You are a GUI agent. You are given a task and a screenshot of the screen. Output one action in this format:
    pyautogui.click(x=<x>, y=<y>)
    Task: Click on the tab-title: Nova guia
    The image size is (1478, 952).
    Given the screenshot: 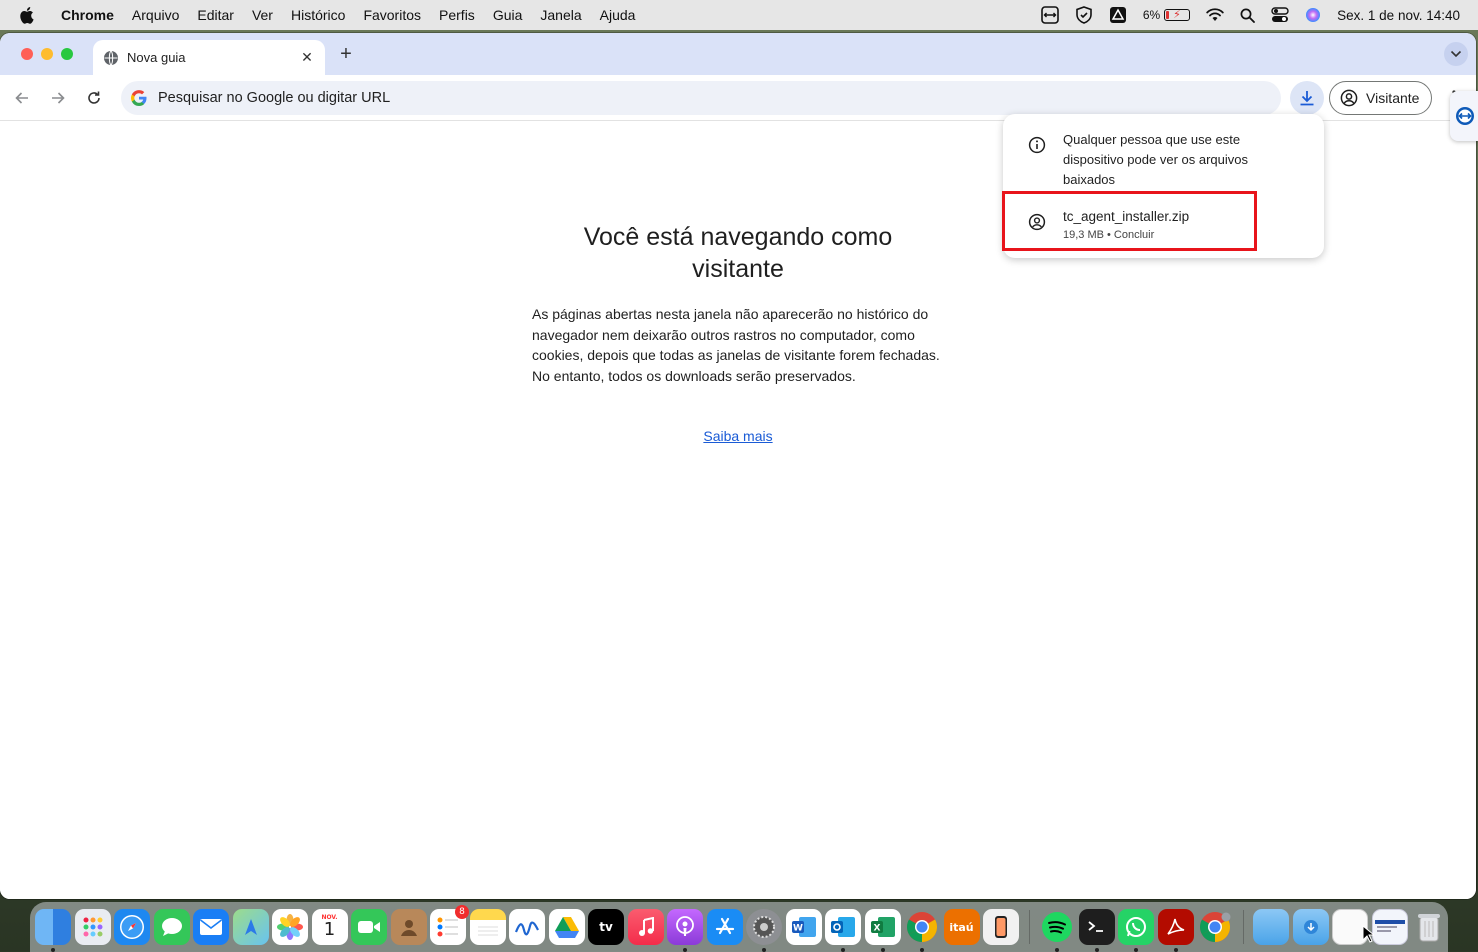 What is the action you would take?
    pyautogui.click(x=156, y=57)
    